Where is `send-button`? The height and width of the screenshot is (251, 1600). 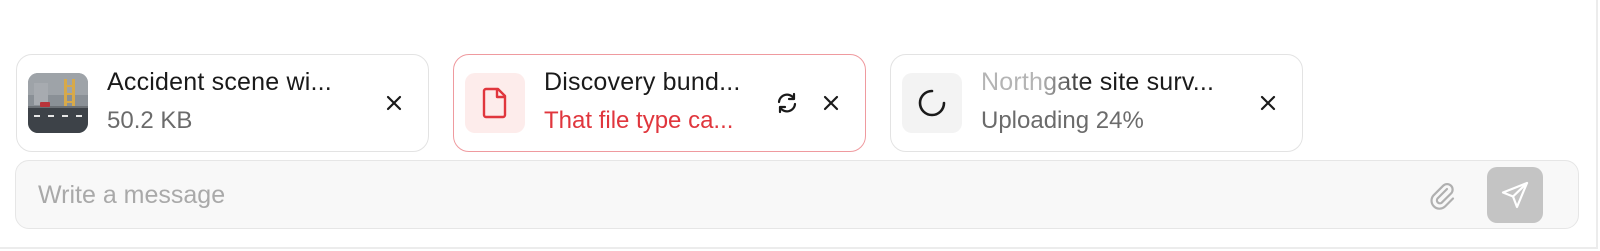 send-button is located at coordinates (1515, 195).